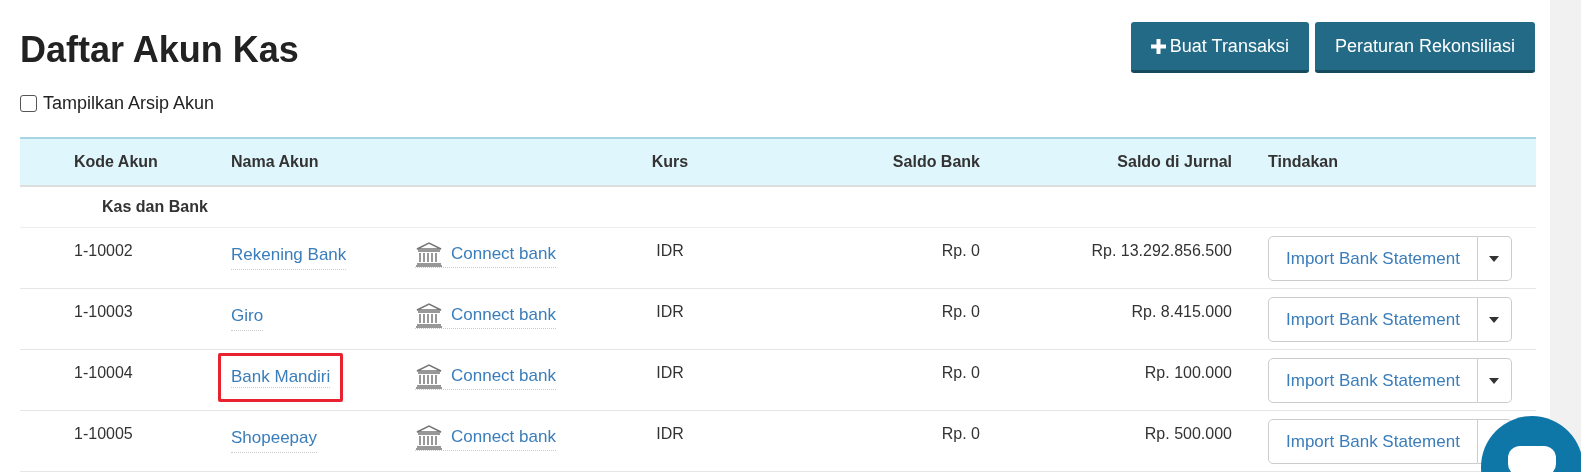 This screenshot has width=1581, height=472. Describe the element at coordinates (1424, 47) in the screenshot. I see `reconciliation-rules-button: Peraturan Rekonsiliasi` at that location.